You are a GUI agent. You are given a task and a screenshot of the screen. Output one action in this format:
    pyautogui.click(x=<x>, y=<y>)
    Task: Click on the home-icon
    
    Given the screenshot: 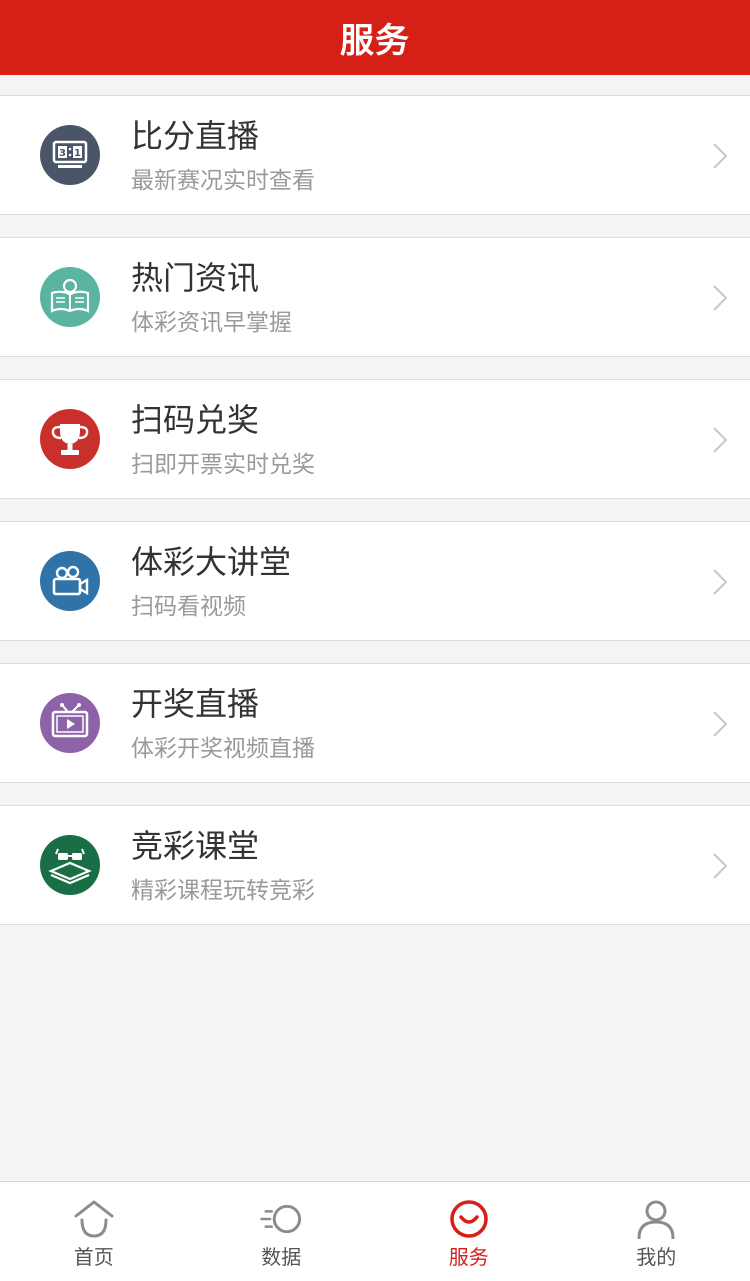 What is the action you would take?
    pyautogui.click(x=94, y=1219)
    